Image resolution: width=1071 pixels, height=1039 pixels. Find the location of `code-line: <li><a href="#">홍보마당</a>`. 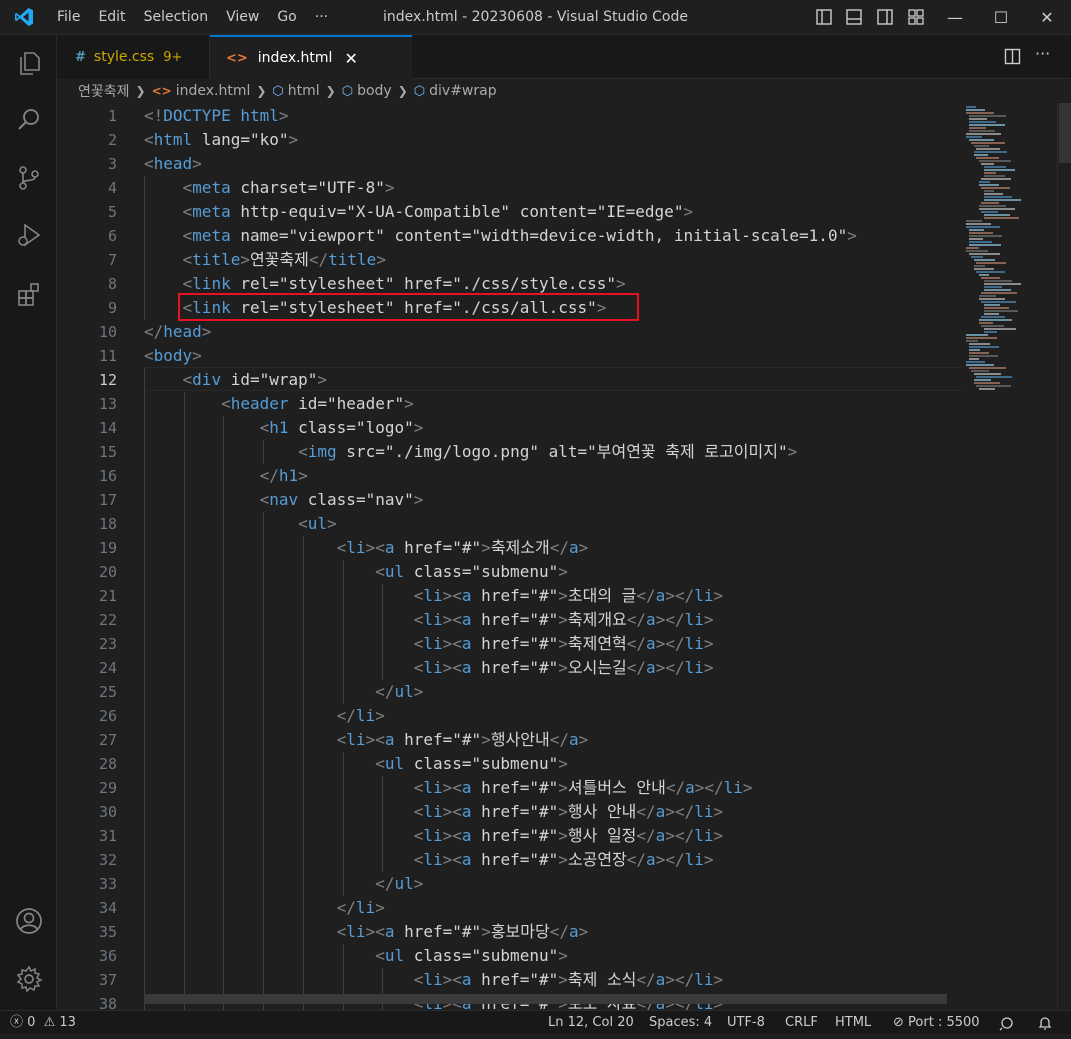

code-line: <li><a href="#">홍보마당</a> is located at coordinates (366, 932).